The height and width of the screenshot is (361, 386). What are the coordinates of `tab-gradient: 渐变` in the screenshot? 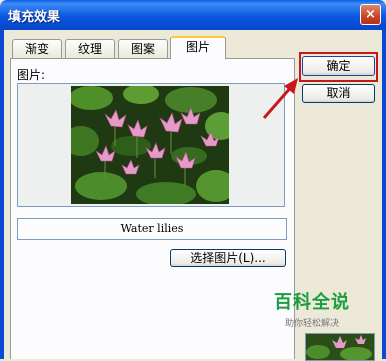 It's located at (37, 48).